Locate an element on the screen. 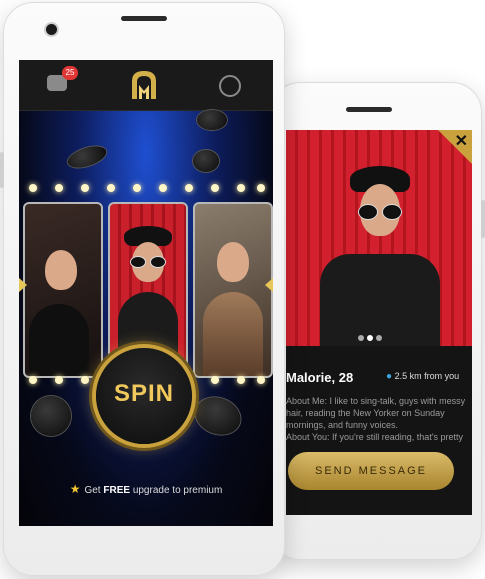 This screenshot has width=485, height=579. carousel-dots is located at coordinates (371, 337).